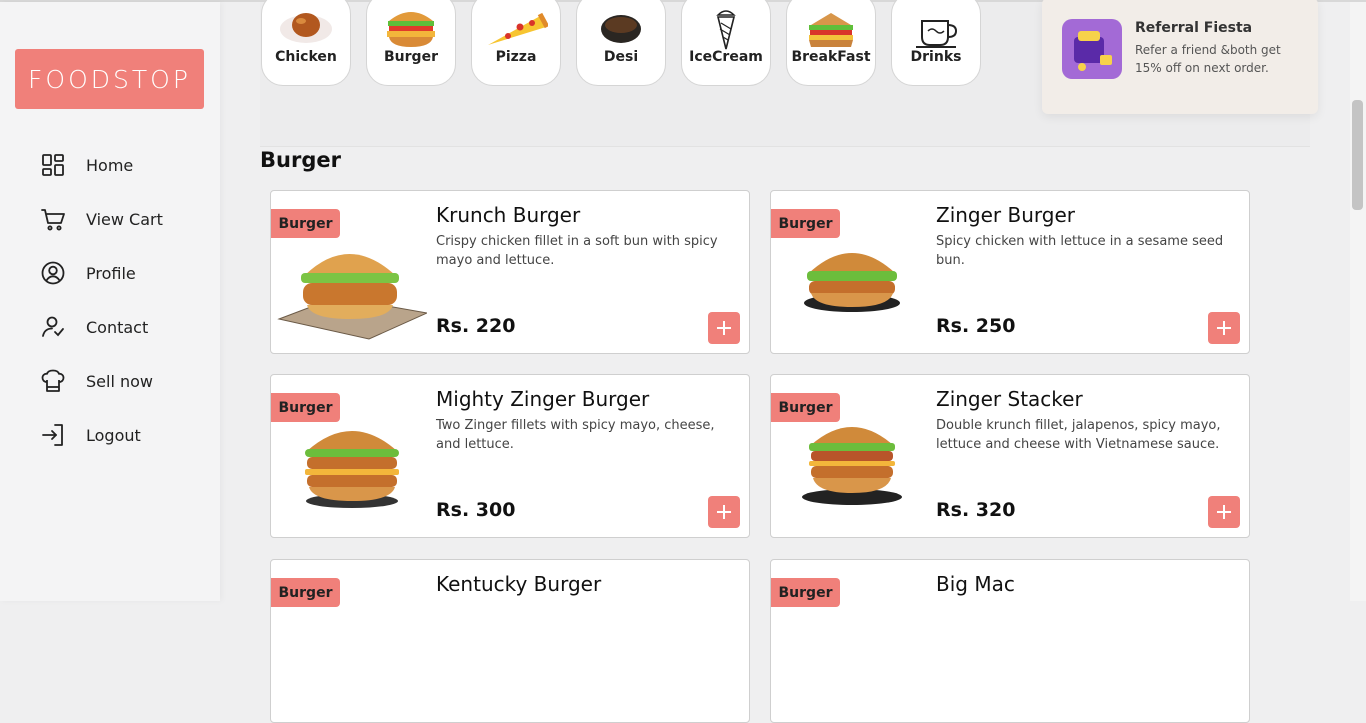 The width and height of the screenshot is (1366, 723). I want to click on category-label: Burger, so click(411, 57).